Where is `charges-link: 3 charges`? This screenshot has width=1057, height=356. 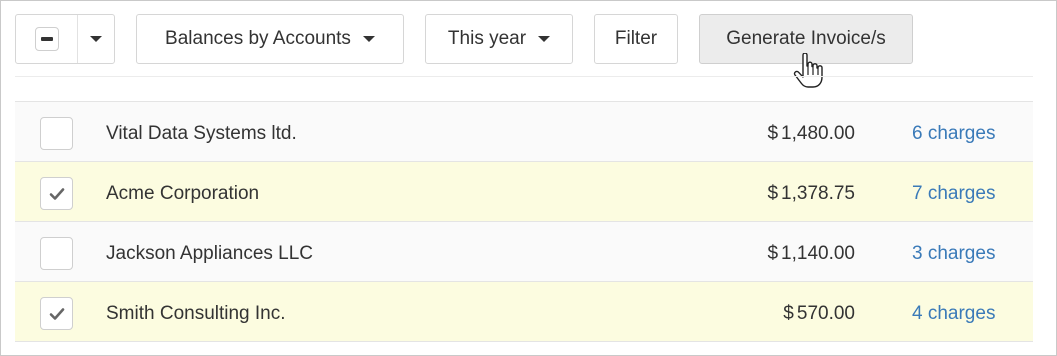
charges-link: 3 charges is located at coordinates (953, 254).